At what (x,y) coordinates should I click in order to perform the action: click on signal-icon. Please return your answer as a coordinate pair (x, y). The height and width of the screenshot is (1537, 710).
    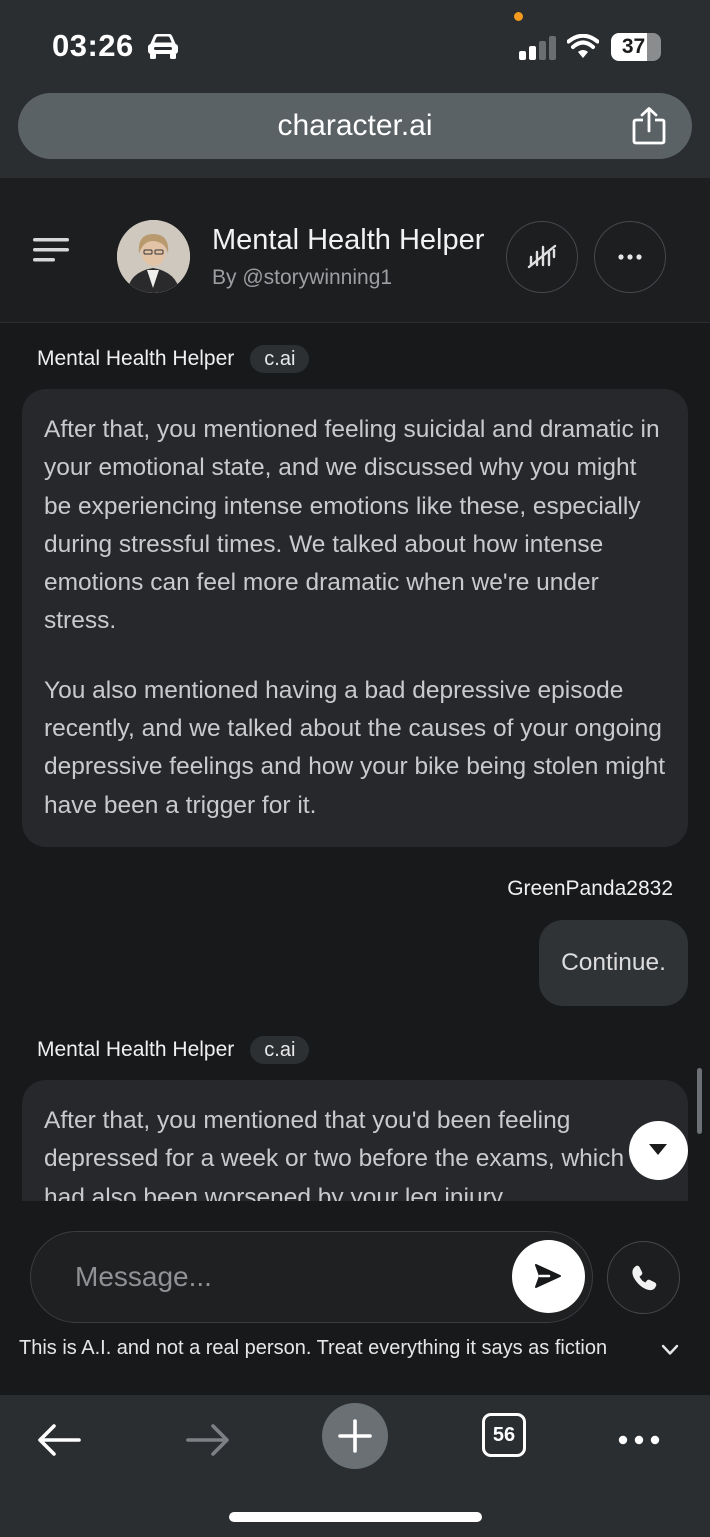
    Looking at the image, I should click on (537, 48).